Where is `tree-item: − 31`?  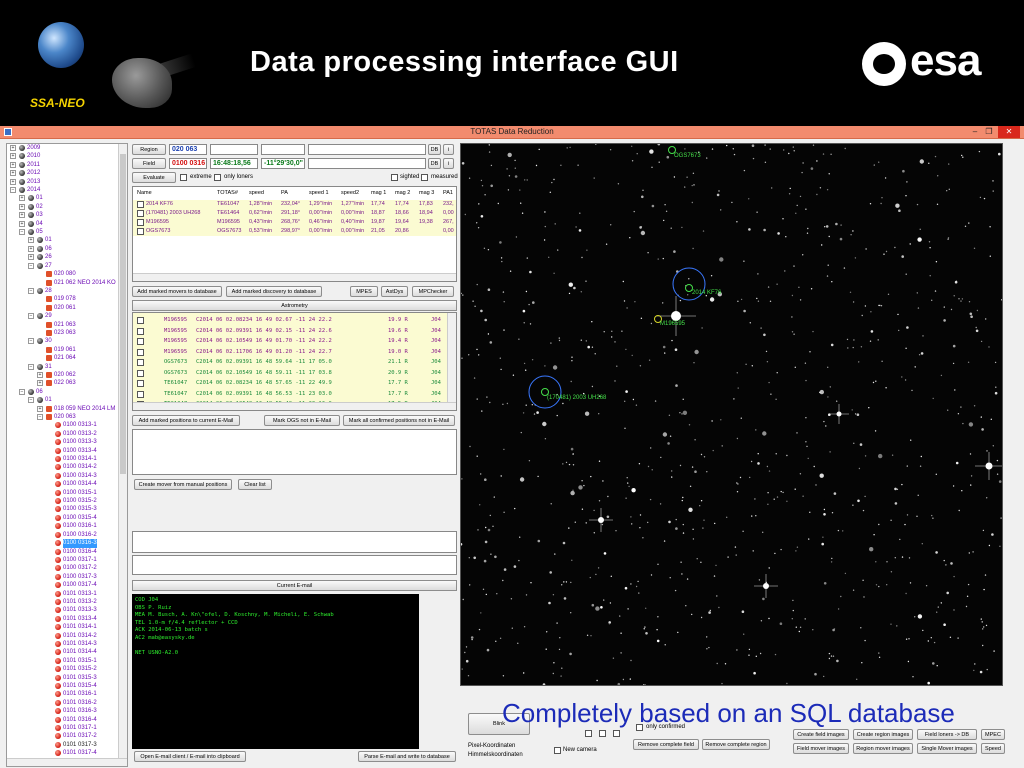
tree-item: − 31 is located at coordinates (67, 367).